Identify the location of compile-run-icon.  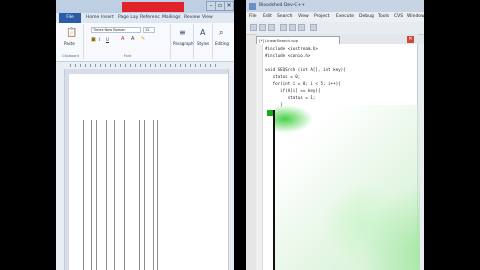
(301, 27).